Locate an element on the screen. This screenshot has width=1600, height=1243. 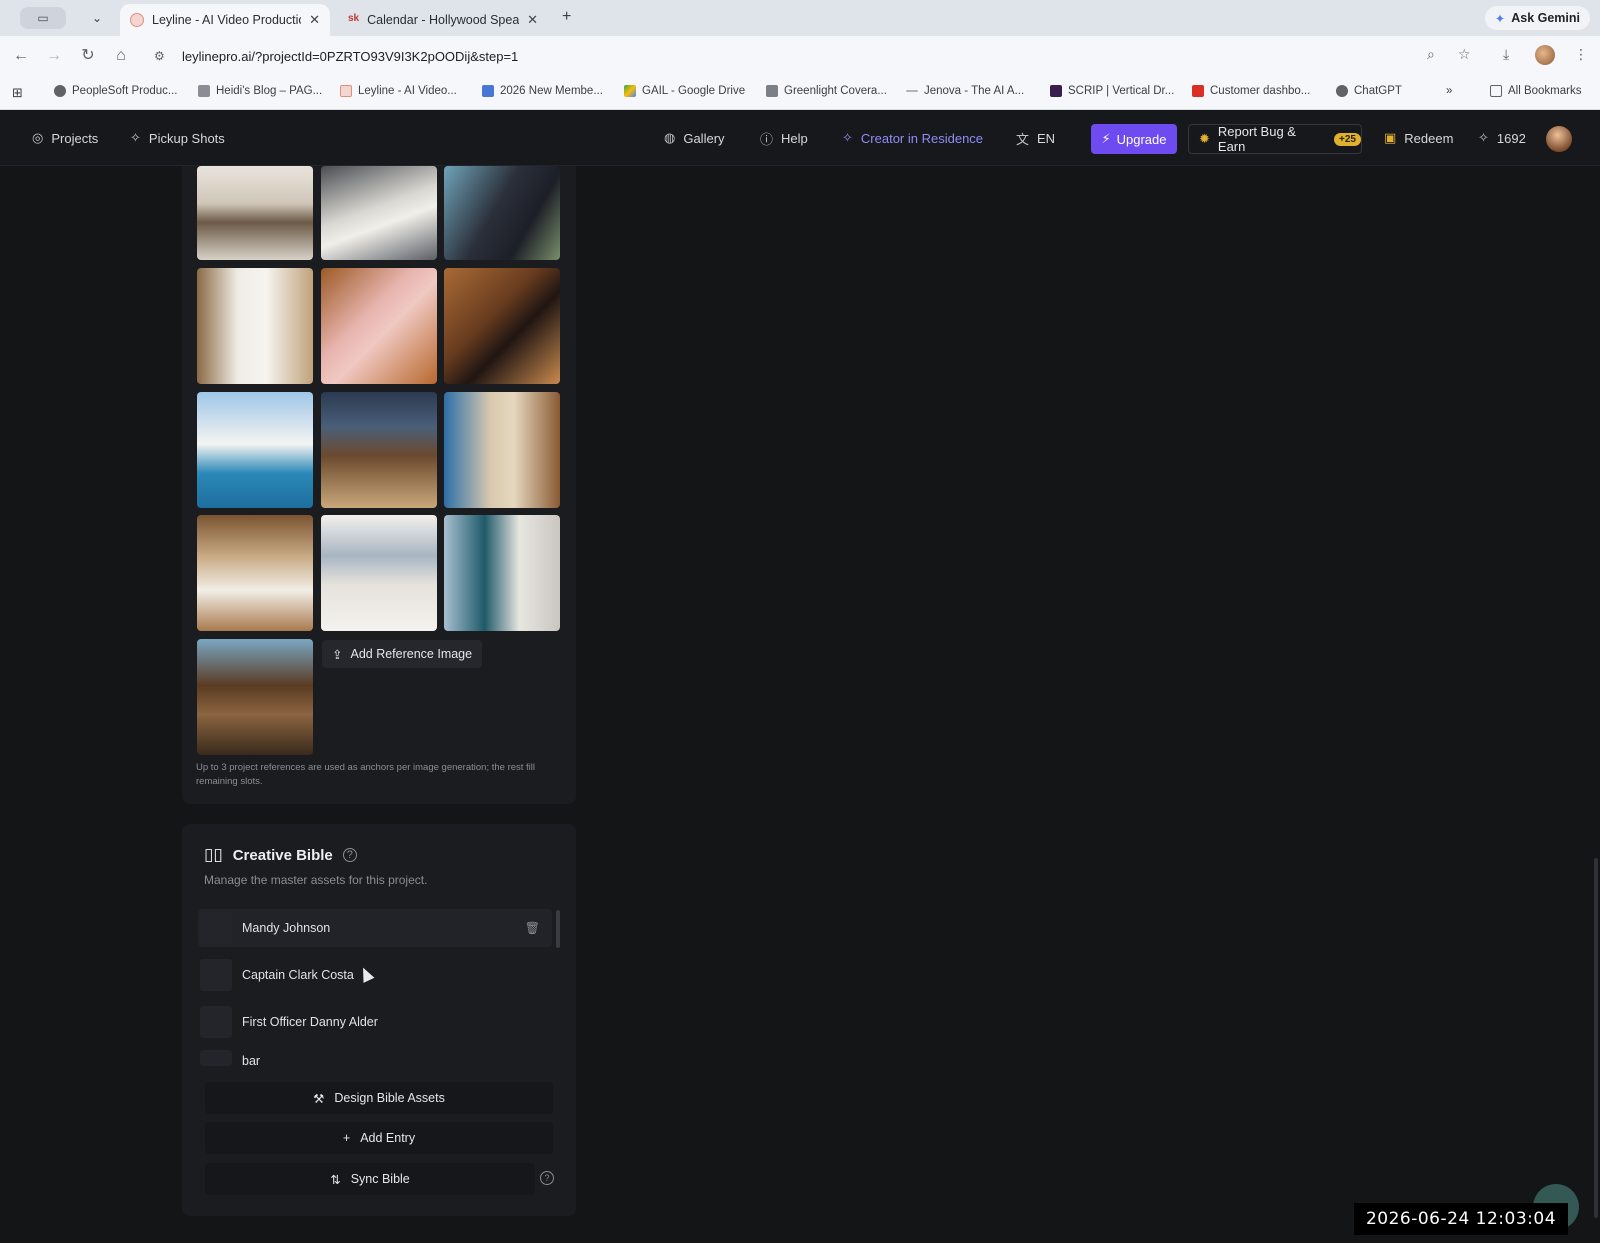
nav-projects: ◎ Projects is located at coordinates (65, 138).